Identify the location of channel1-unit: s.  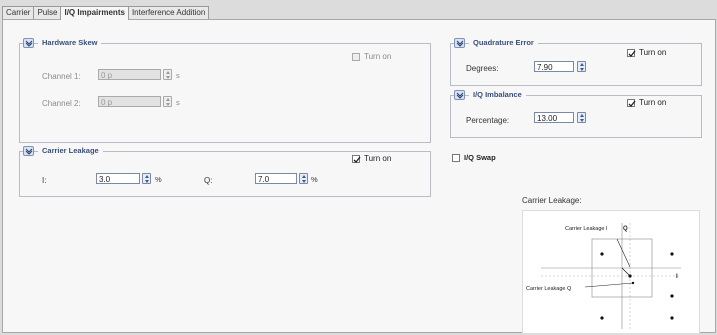
(178, 75).